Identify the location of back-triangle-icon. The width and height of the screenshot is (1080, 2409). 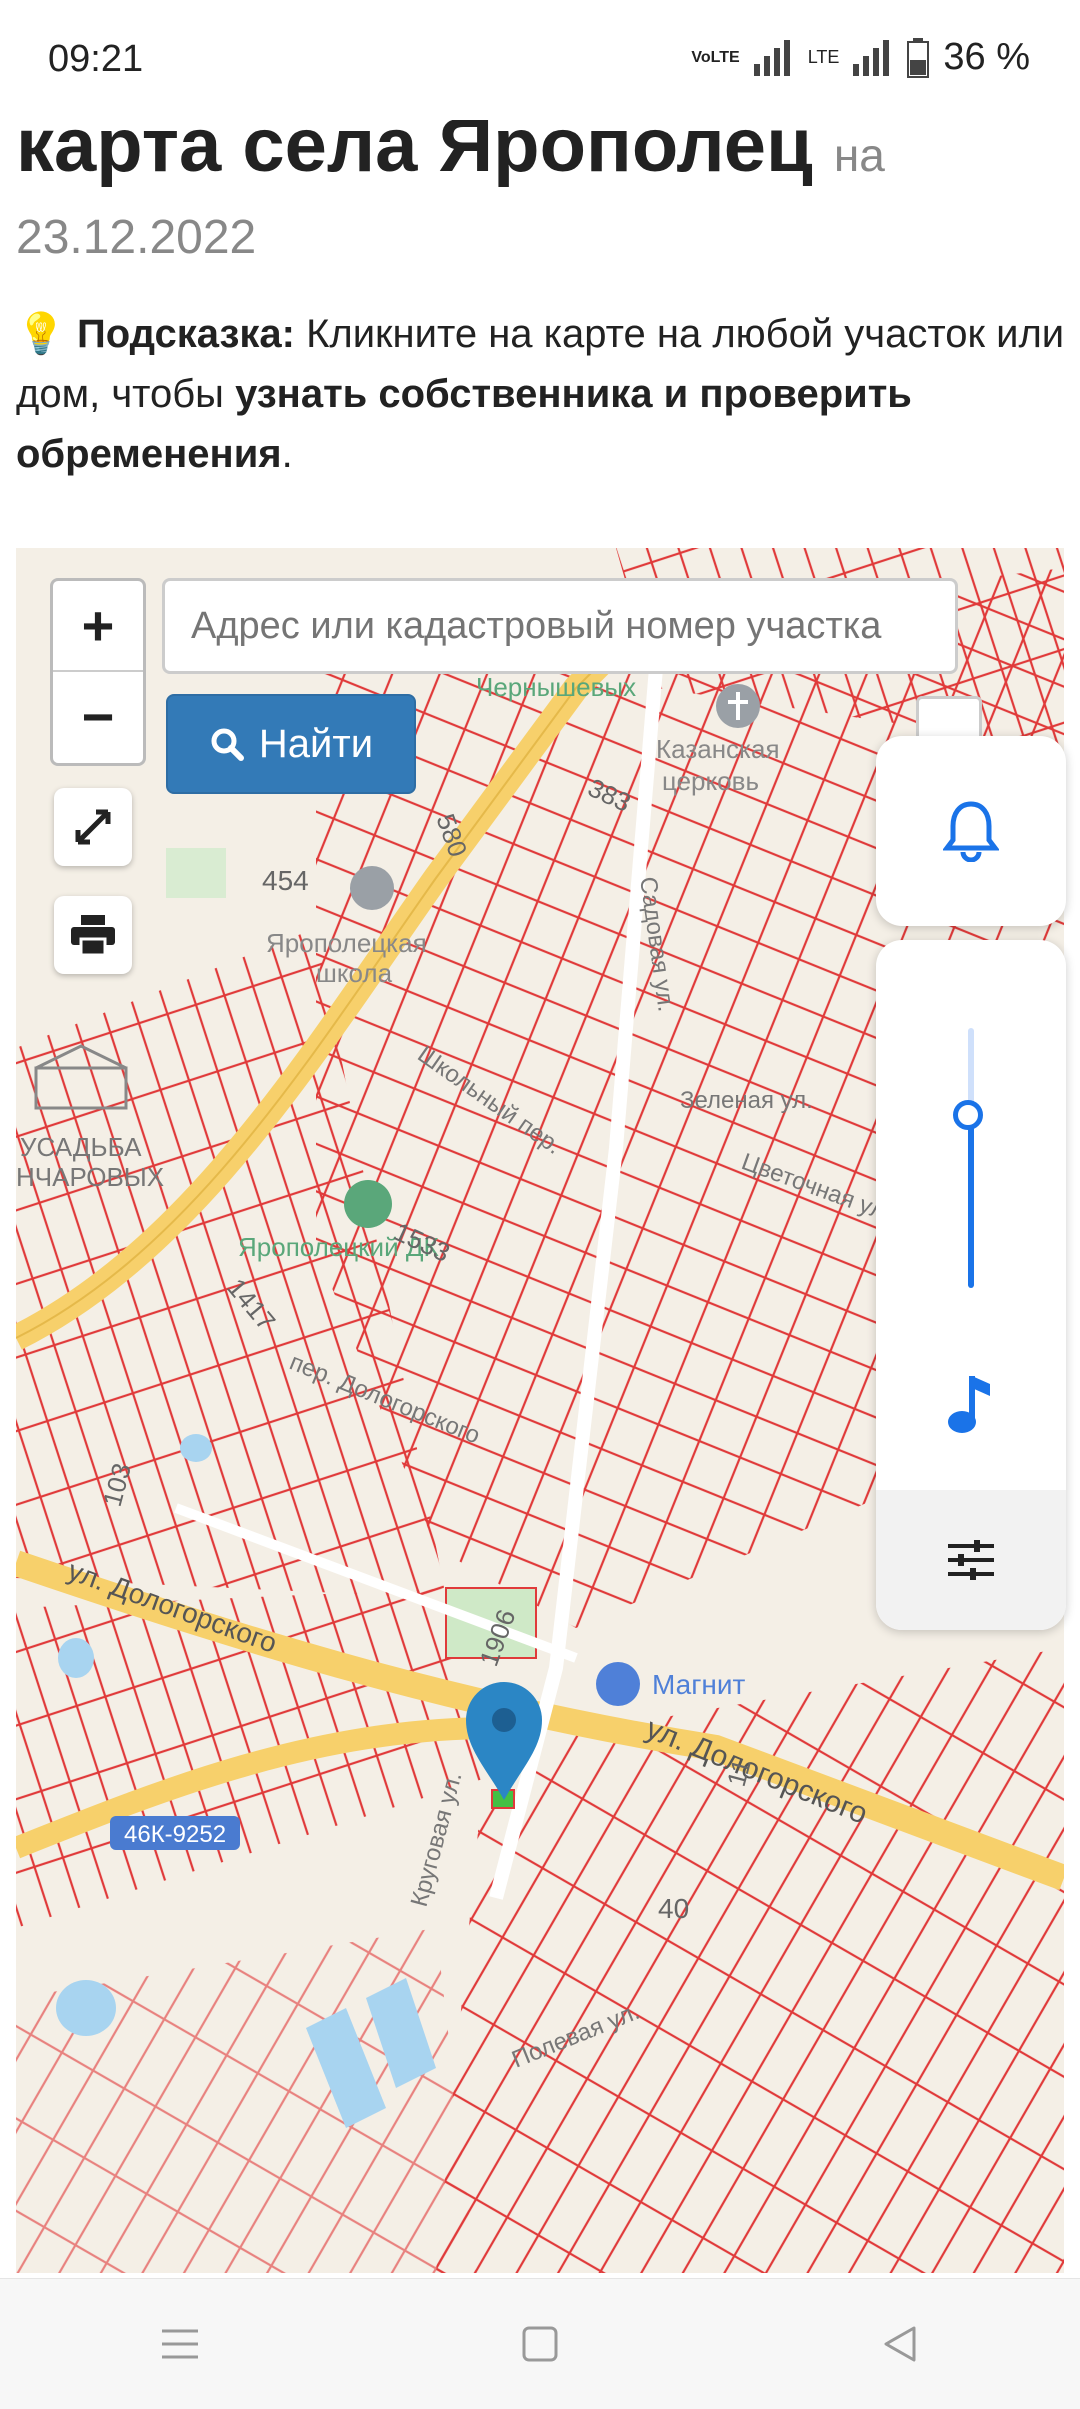
(900, 2344).